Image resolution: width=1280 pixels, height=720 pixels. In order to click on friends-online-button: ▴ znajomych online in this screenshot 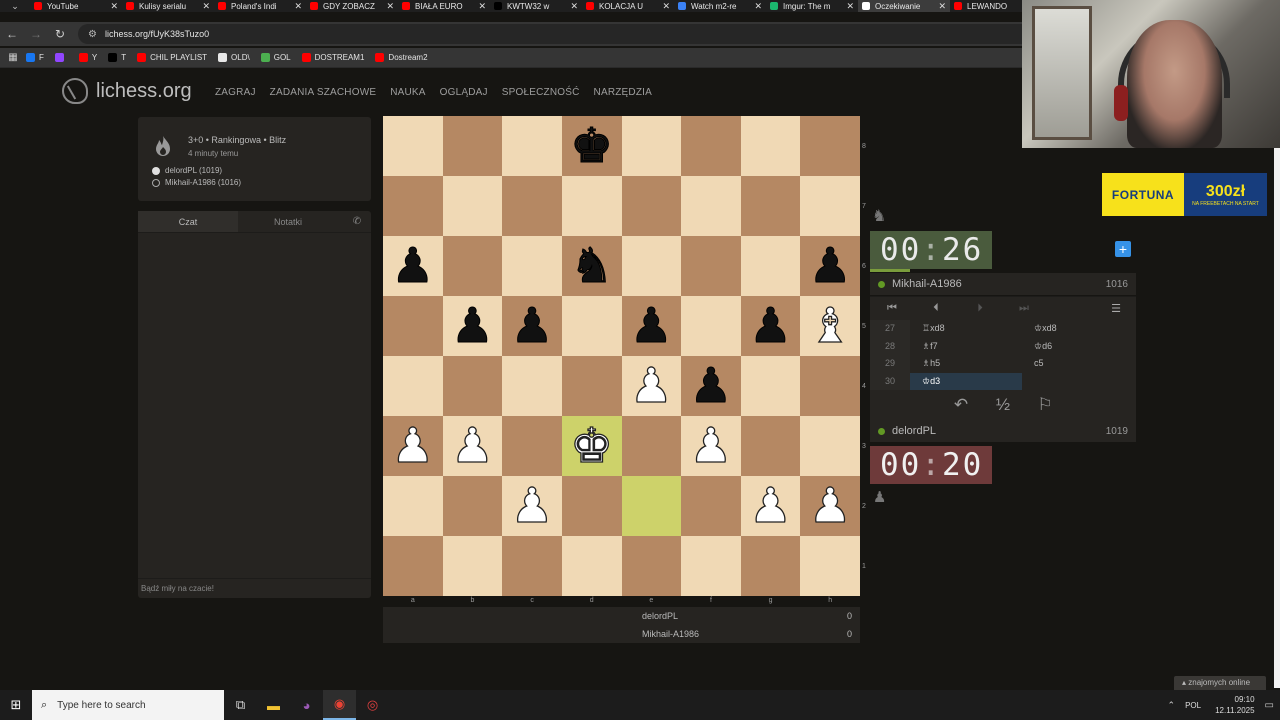, I will do `click(1220, 683)`.